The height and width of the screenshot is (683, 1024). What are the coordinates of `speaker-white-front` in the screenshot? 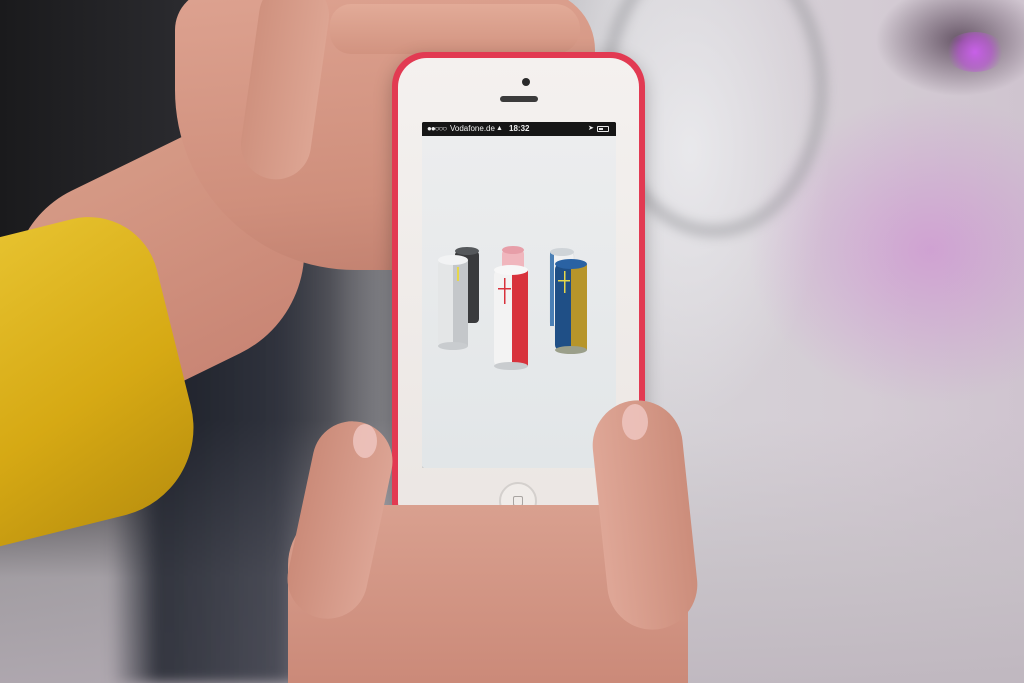 It's located at (453, 302).